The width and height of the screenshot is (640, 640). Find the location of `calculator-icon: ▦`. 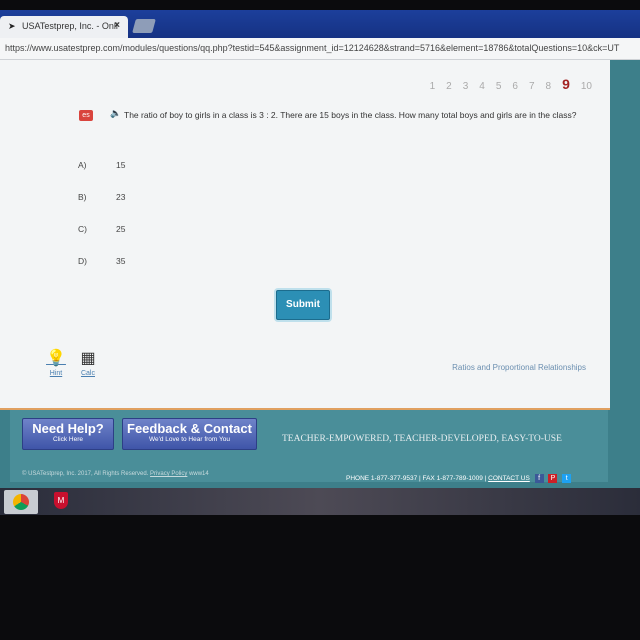

calculator-icon: ▦ is located at coordinates (88, 358).